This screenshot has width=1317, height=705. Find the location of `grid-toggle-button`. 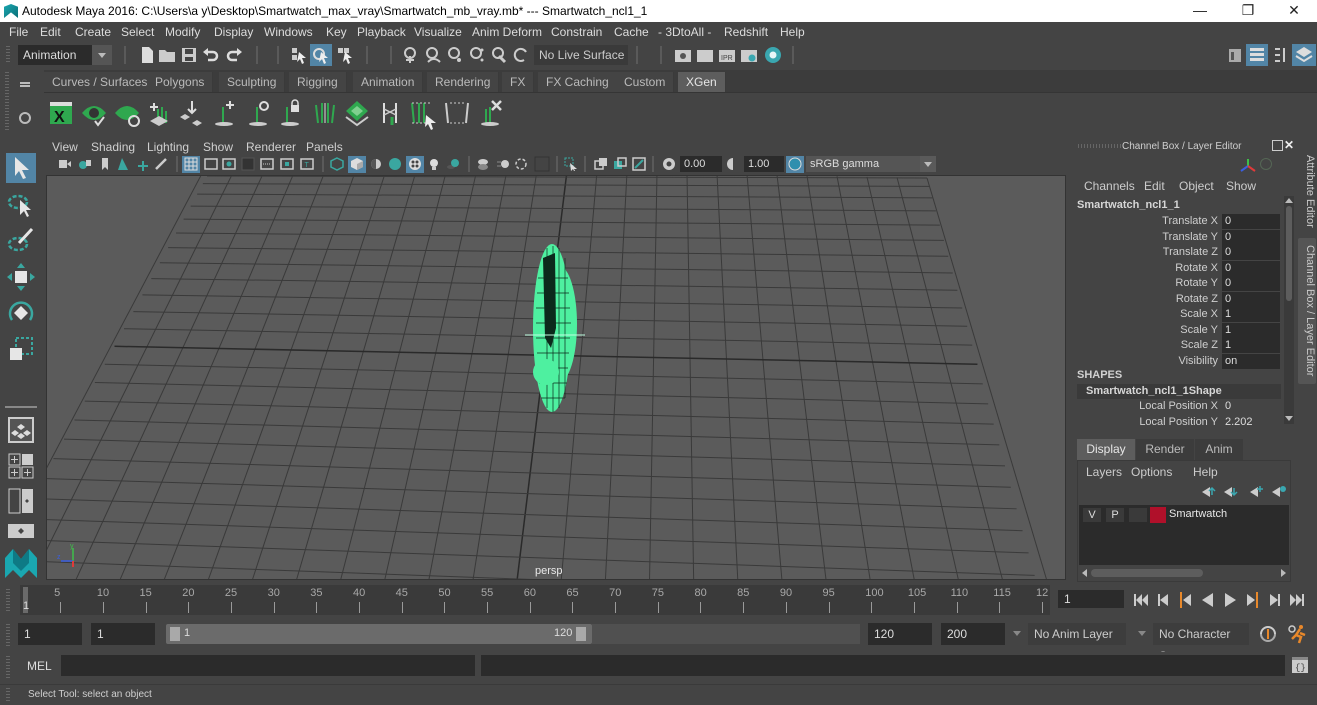

grid-toggle-button is located at coordinates (191, 164).